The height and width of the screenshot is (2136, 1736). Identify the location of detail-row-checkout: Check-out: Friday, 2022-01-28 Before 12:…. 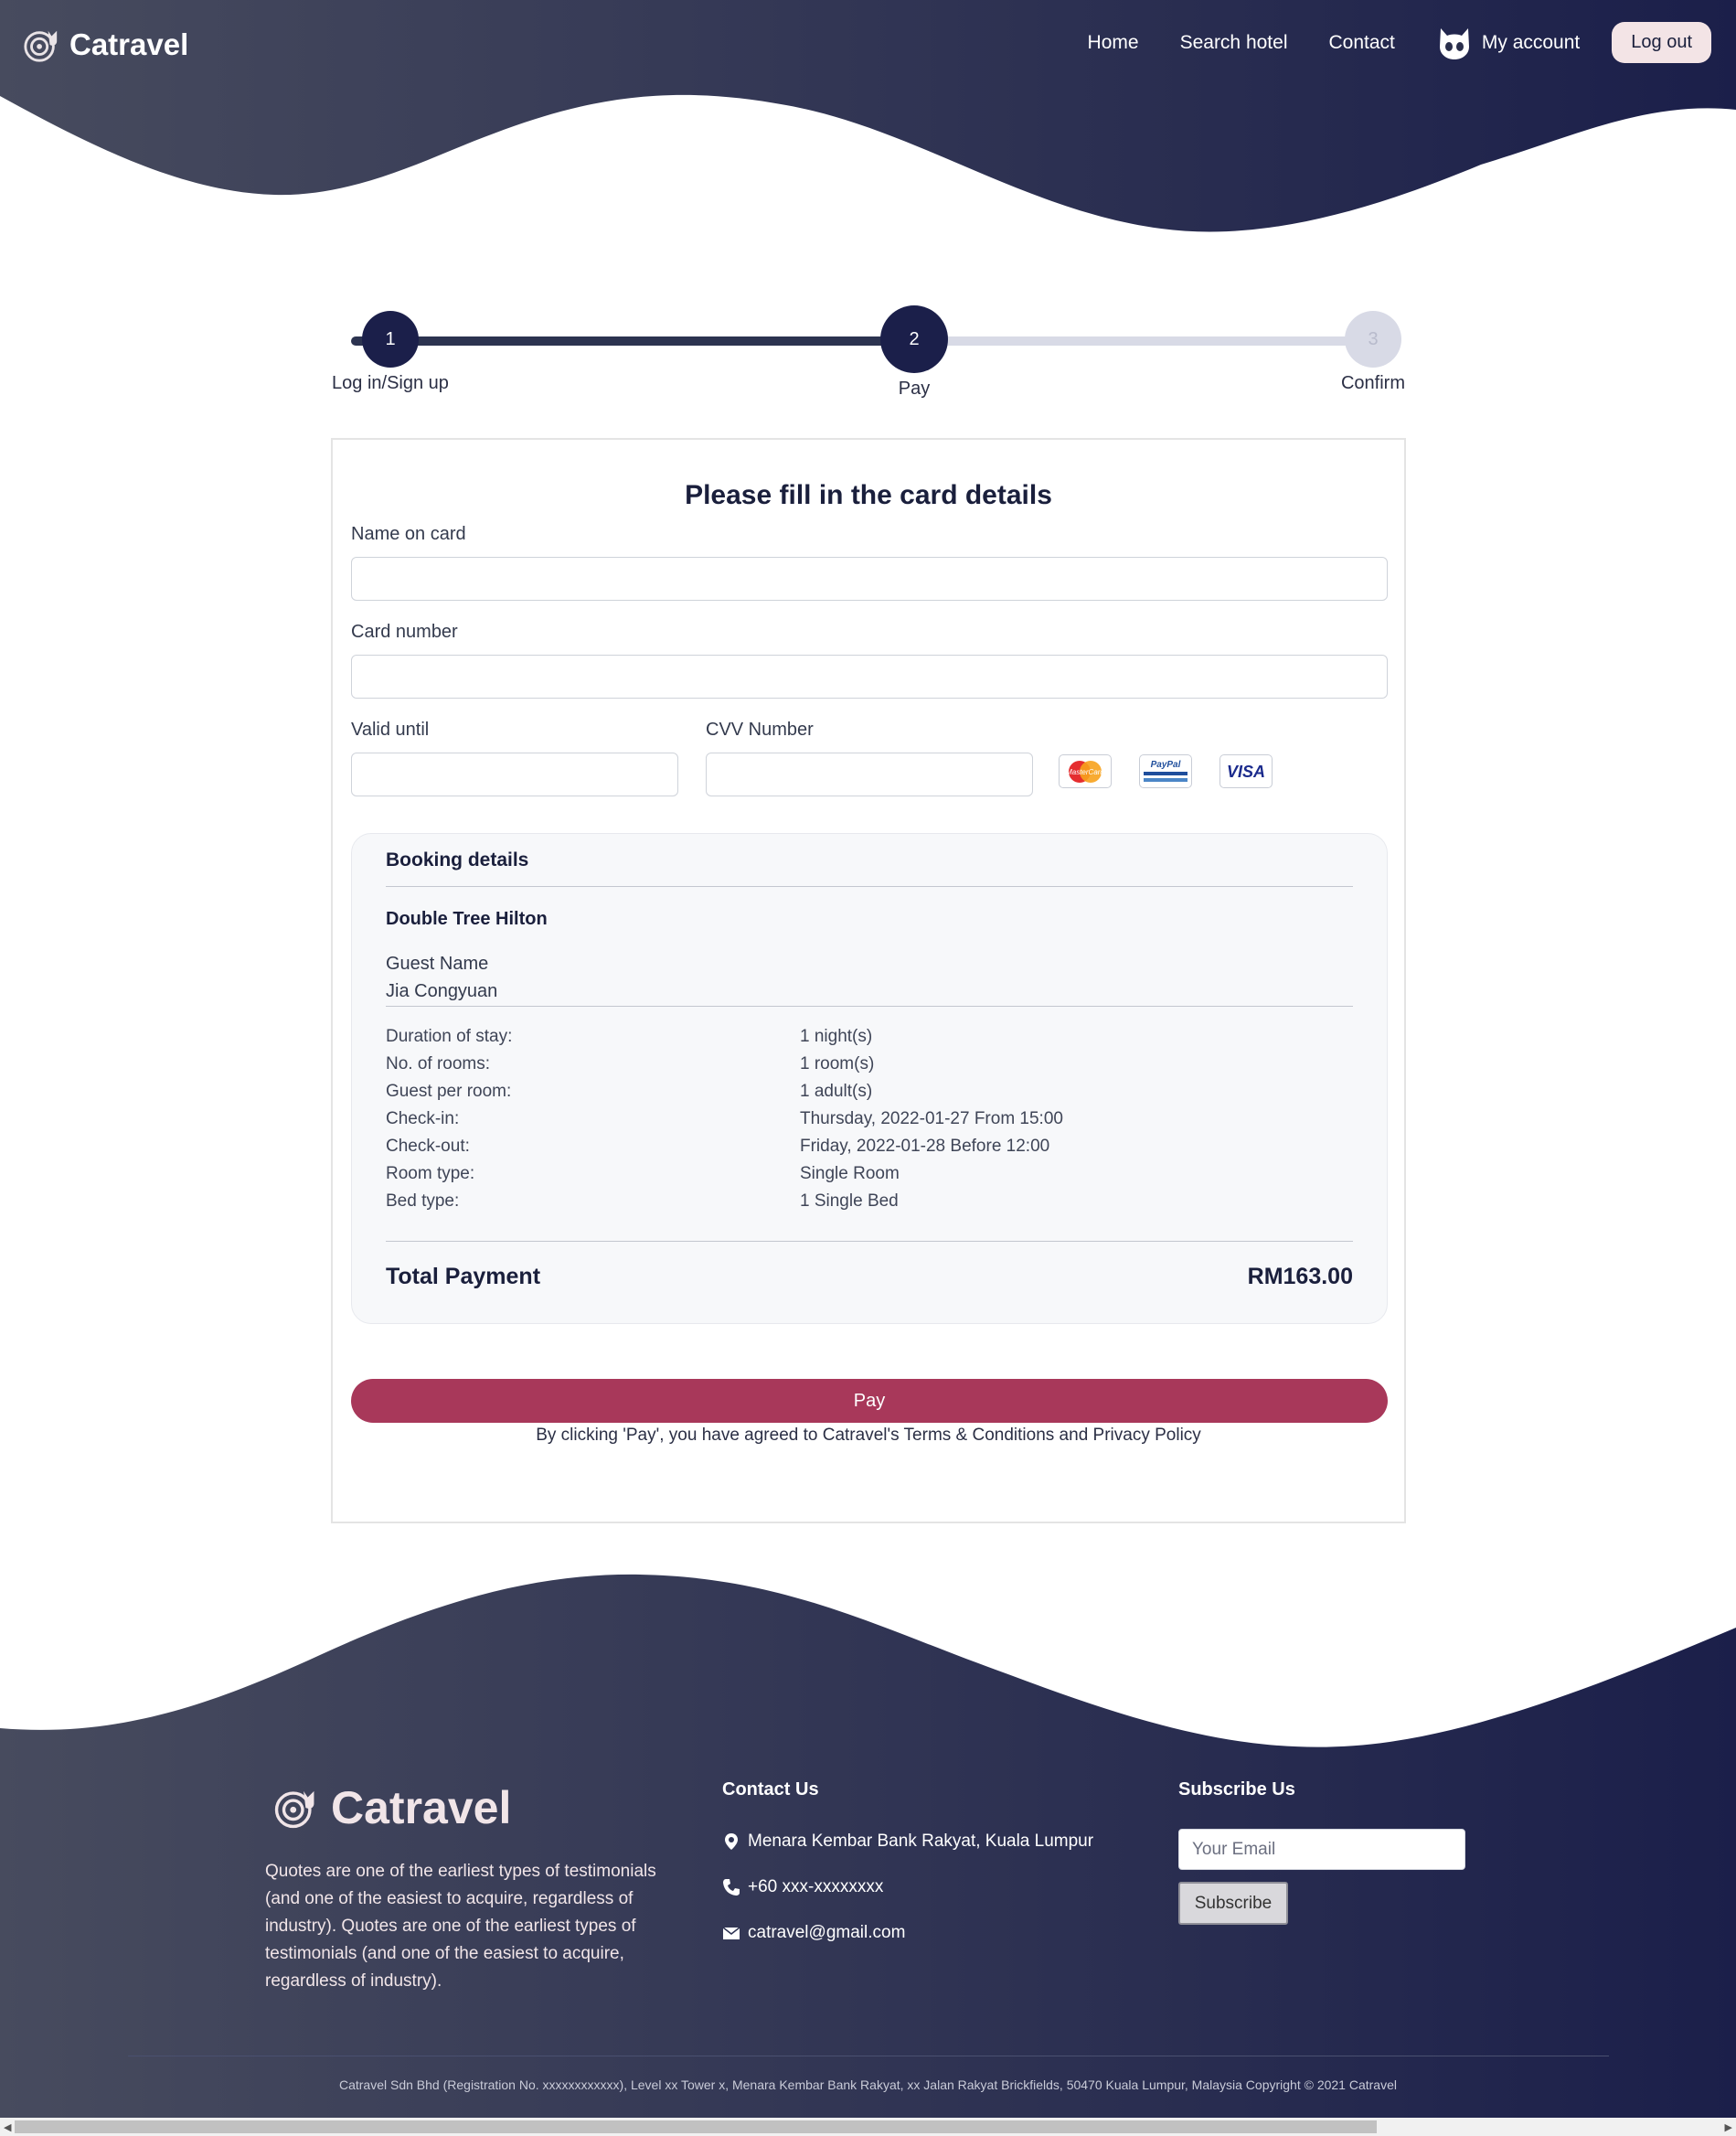
(869, 1147).